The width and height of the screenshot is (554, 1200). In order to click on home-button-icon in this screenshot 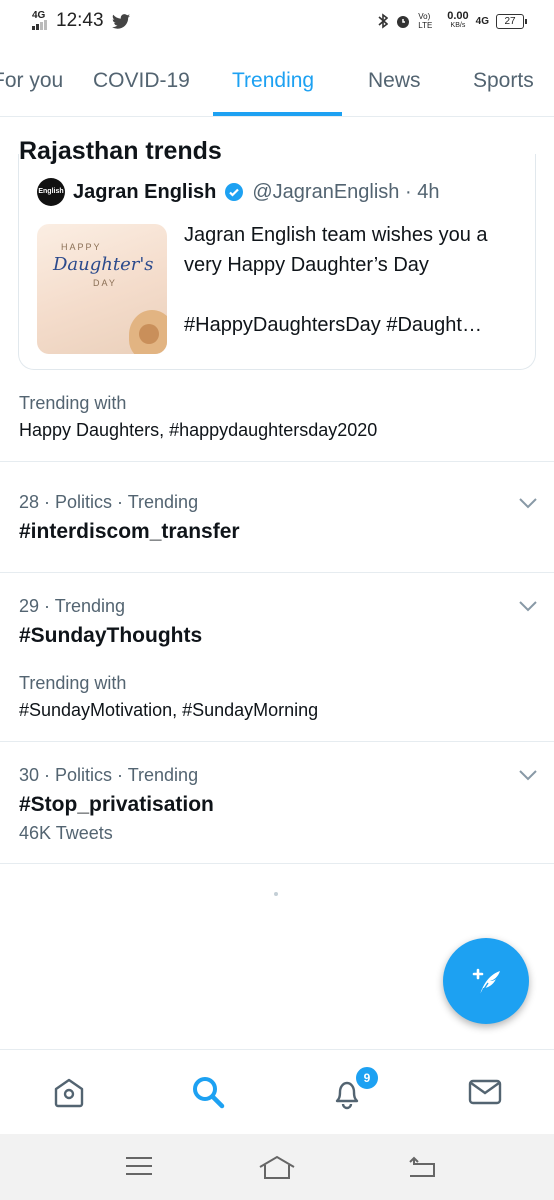, I will do `click(277, 1167)`.